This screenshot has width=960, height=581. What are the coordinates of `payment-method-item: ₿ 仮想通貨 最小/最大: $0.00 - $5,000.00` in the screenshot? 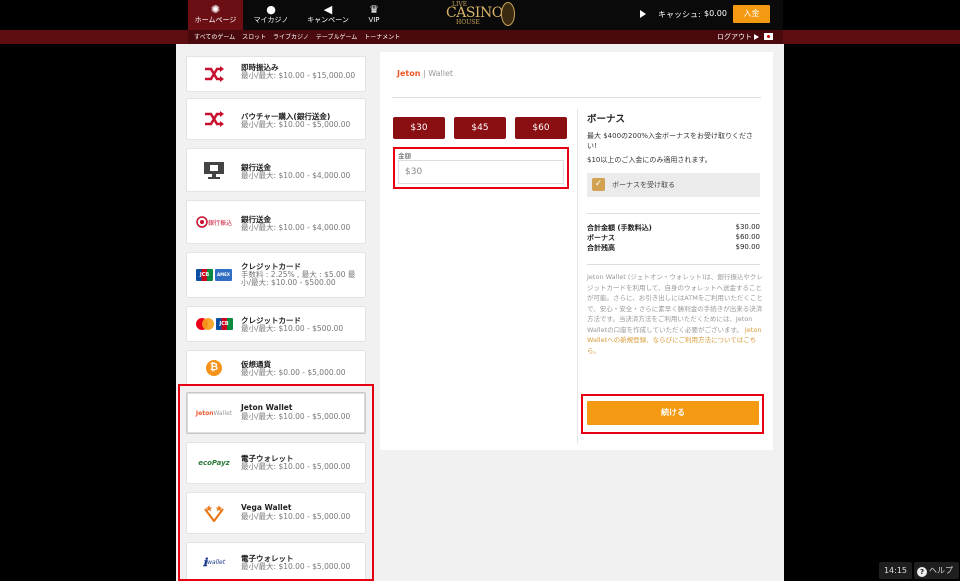 It's located at (276, 368).